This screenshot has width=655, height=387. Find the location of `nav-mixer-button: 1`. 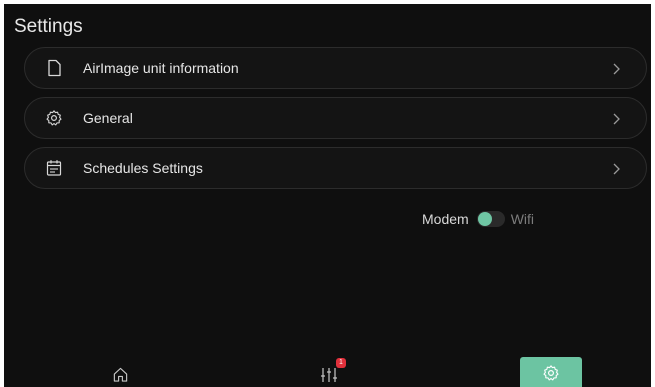

nav-mixer-button: 1 is located at coordinates (336, 372).